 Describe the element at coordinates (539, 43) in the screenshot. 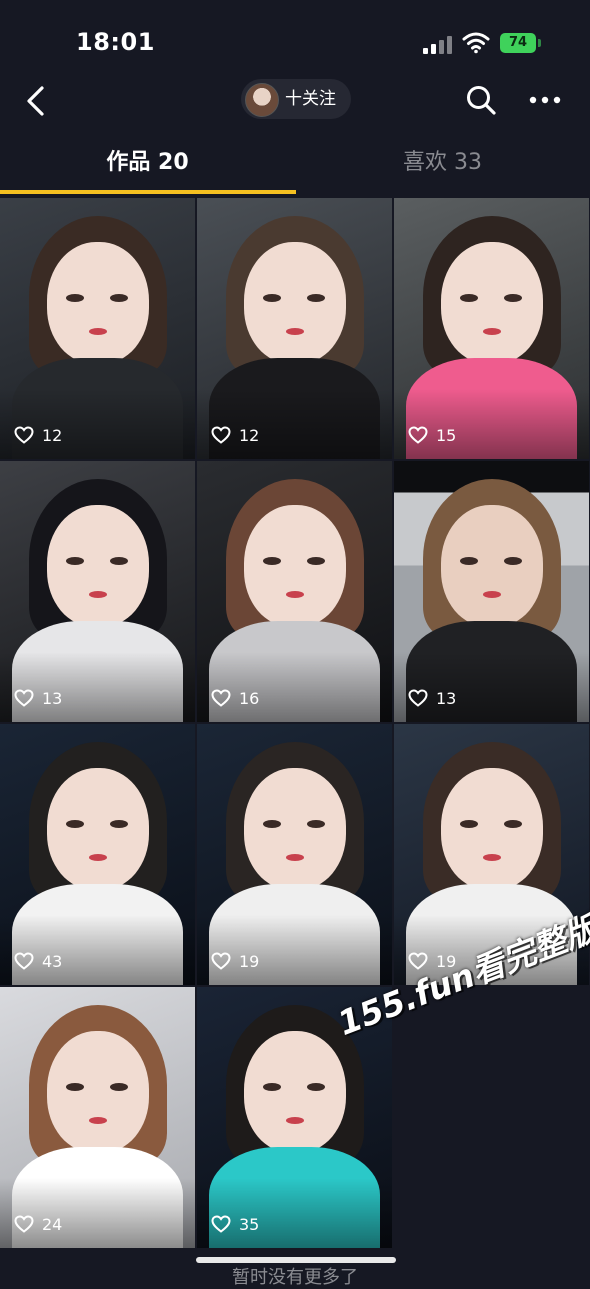

I see `battery-tip` at that location.